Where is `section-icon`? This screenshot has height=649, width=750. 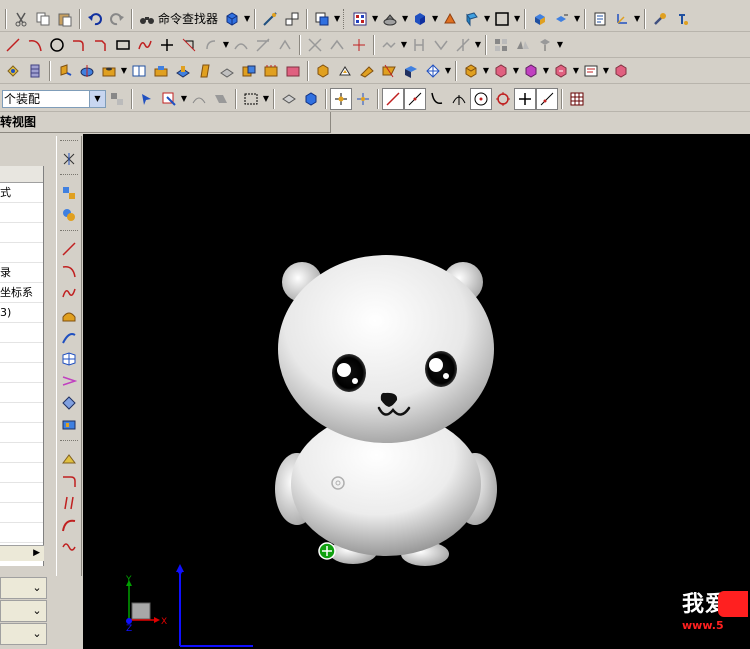
section-icon is located at coordinates (389, 45).